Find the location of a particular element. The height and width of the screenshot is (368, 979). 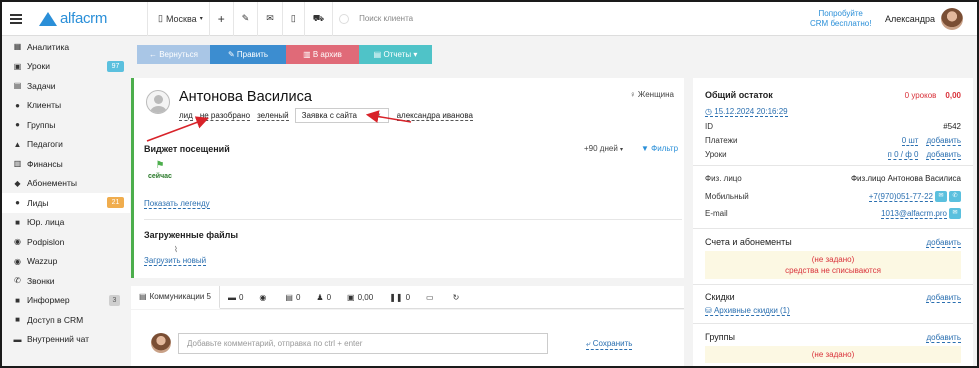

building-icon: ▯ is located at coordinates (160, 18).